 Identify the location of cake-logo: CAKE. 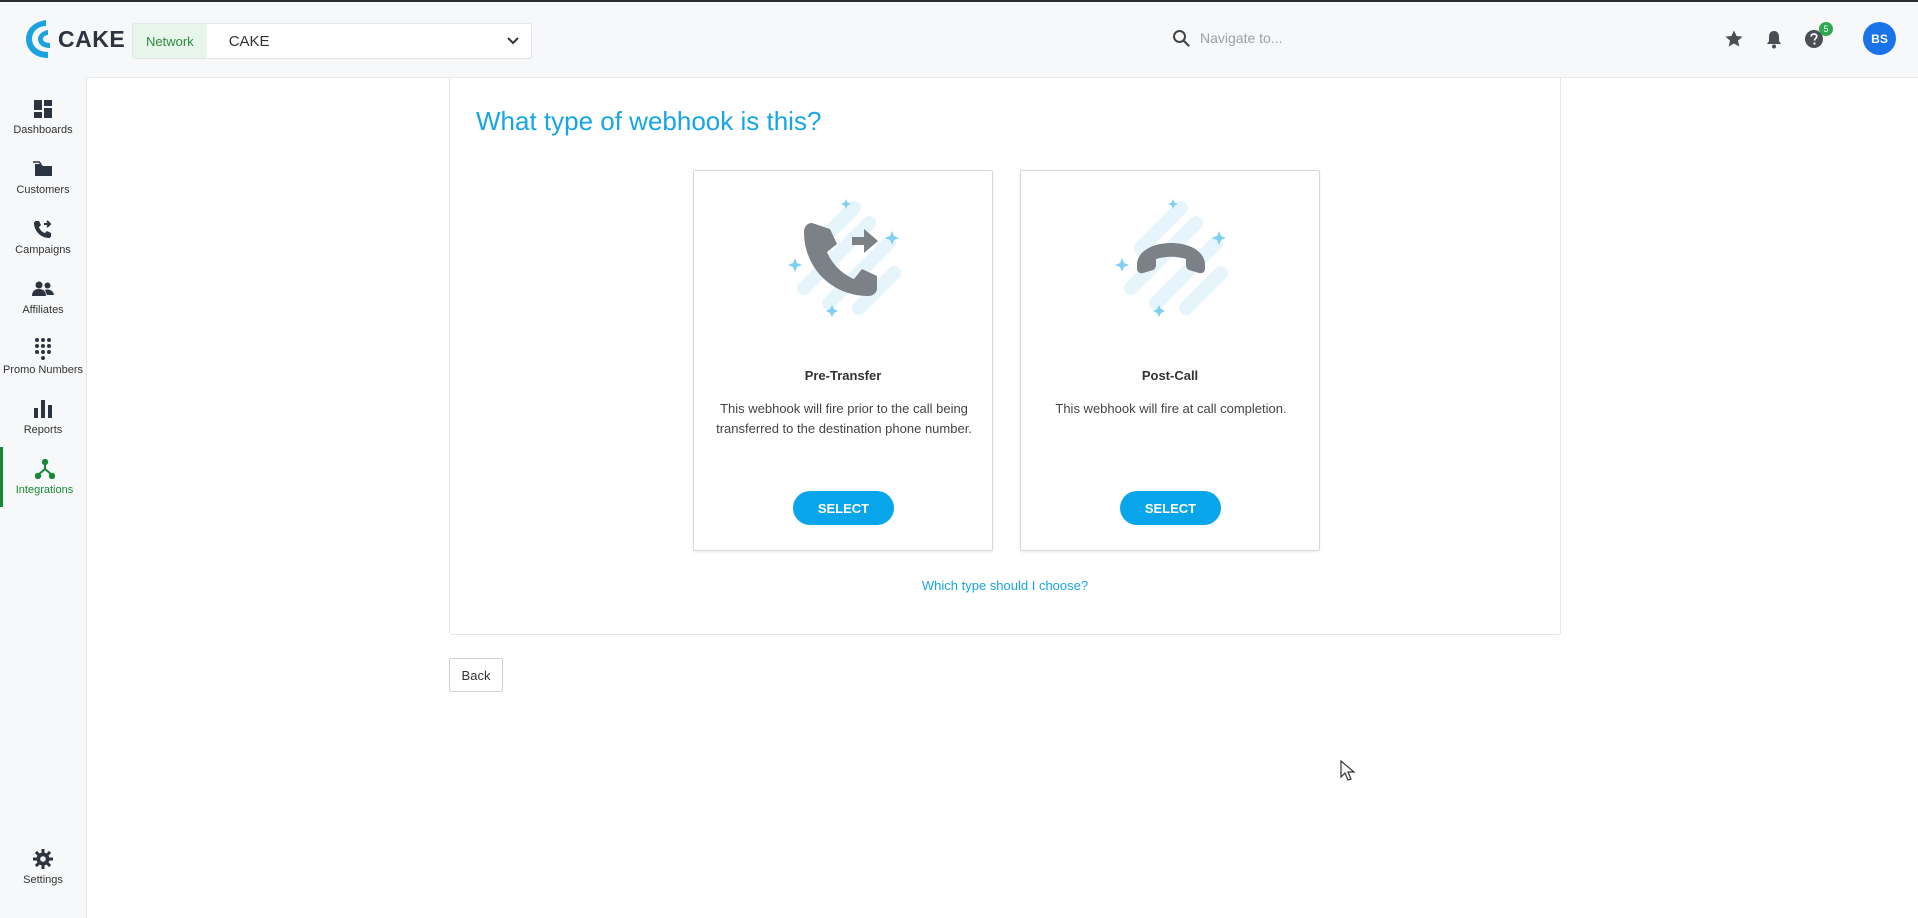
(74, 39).